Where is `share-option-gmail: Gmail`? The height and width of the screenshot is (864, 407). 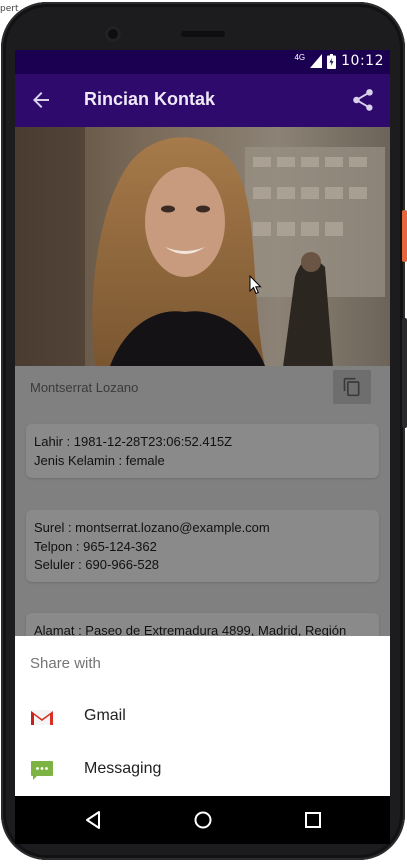 share-option-gmail: Gmail is located at coordinates (202, 716).